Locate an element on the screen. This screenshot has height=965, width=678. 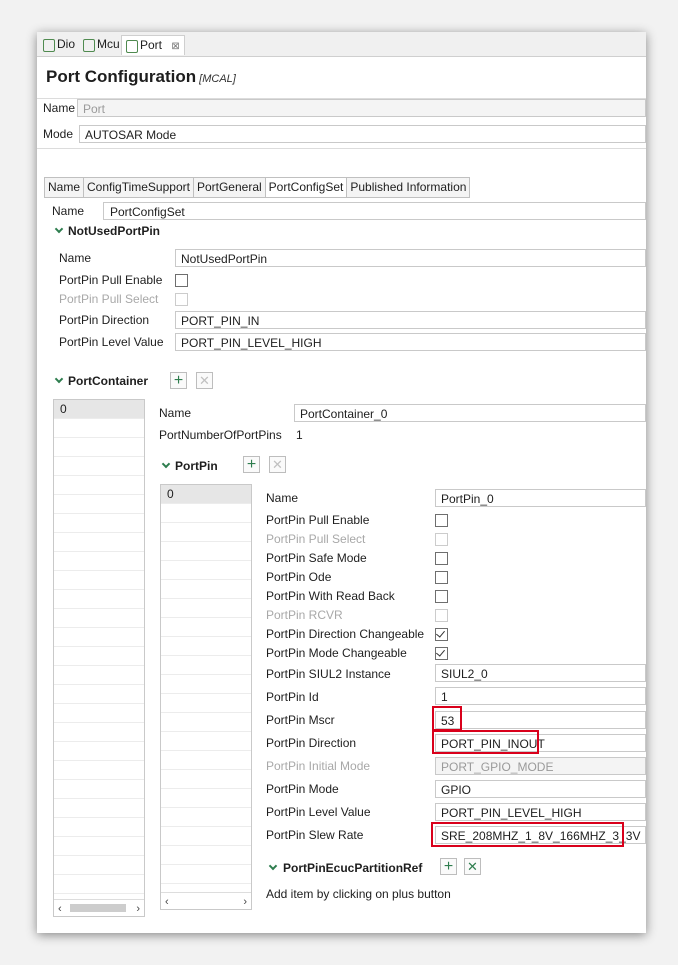
pin-id-field: 1 is located at coordinates (540, 696).